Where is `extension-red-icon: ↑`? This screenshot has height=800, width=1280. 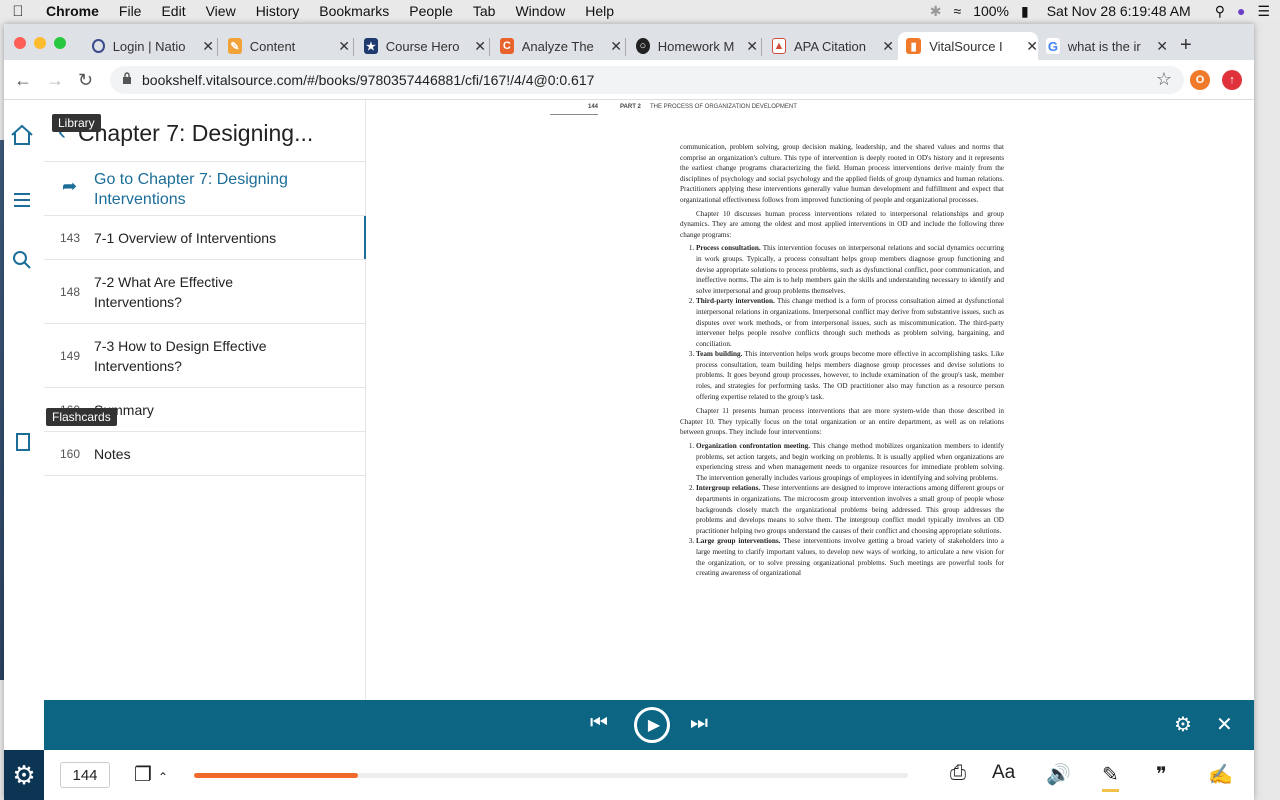
extension-red-icon: ↑ is located at coordinates (1232, 80).